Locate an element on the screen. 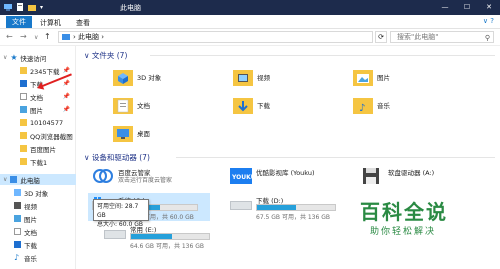 The height and width of the screenshot is (269, 500). floppy-disk-icon is located at coordinates (371, 176).